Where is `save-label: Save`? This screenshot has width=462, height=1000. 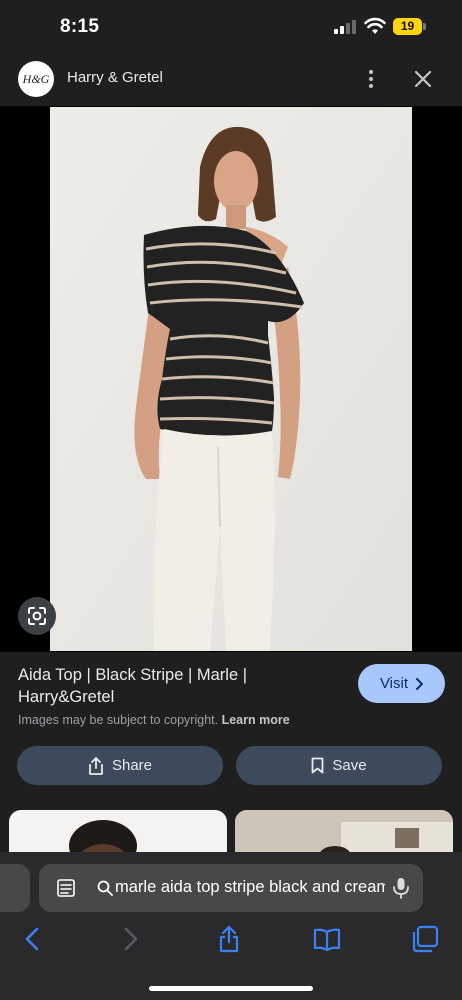 save-label: Save is located at coordinates (349, 765).